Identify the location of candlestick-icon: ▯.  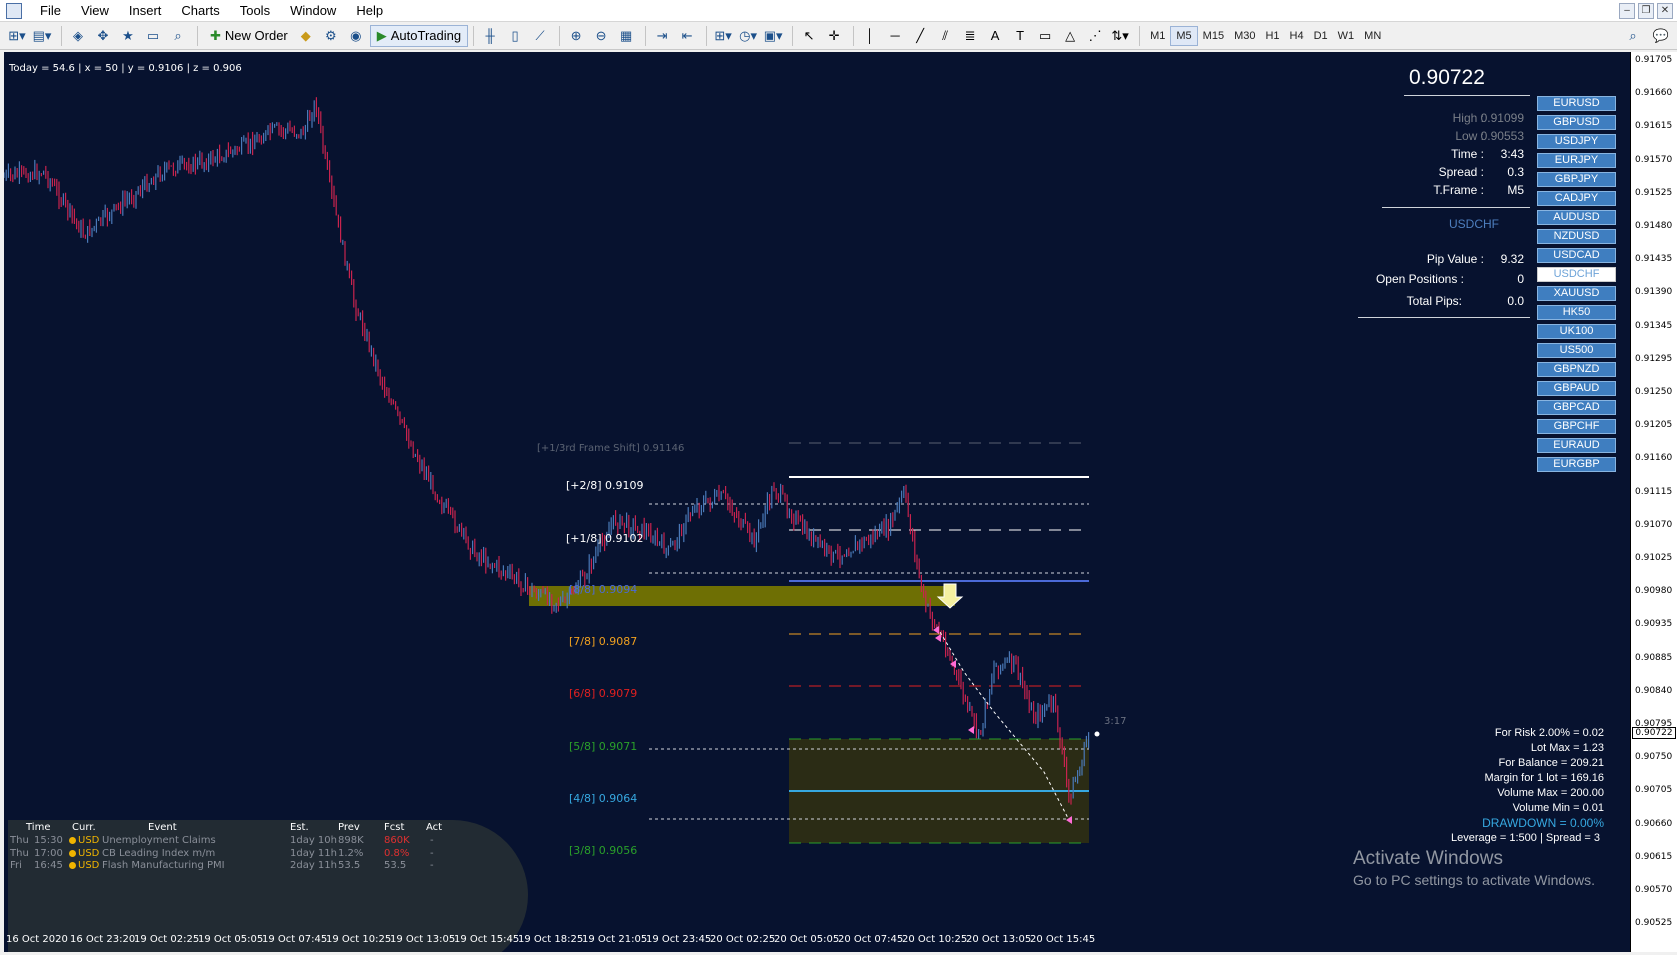
(515, 36).